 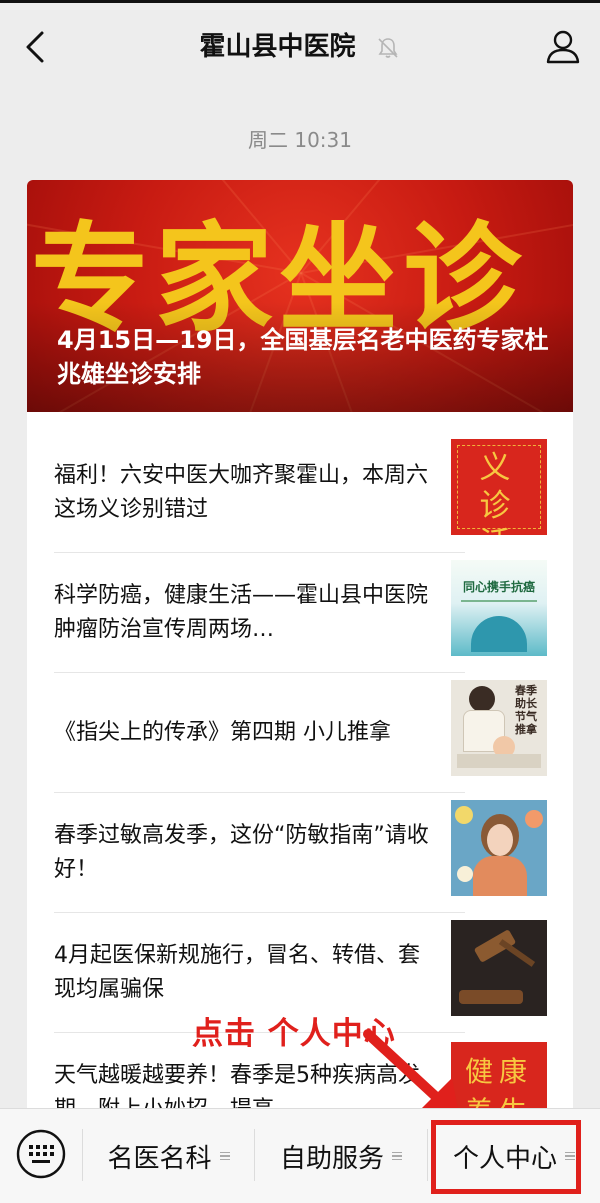 I want to click on menu-label: 自助服务, so click(x=331, y=1158).